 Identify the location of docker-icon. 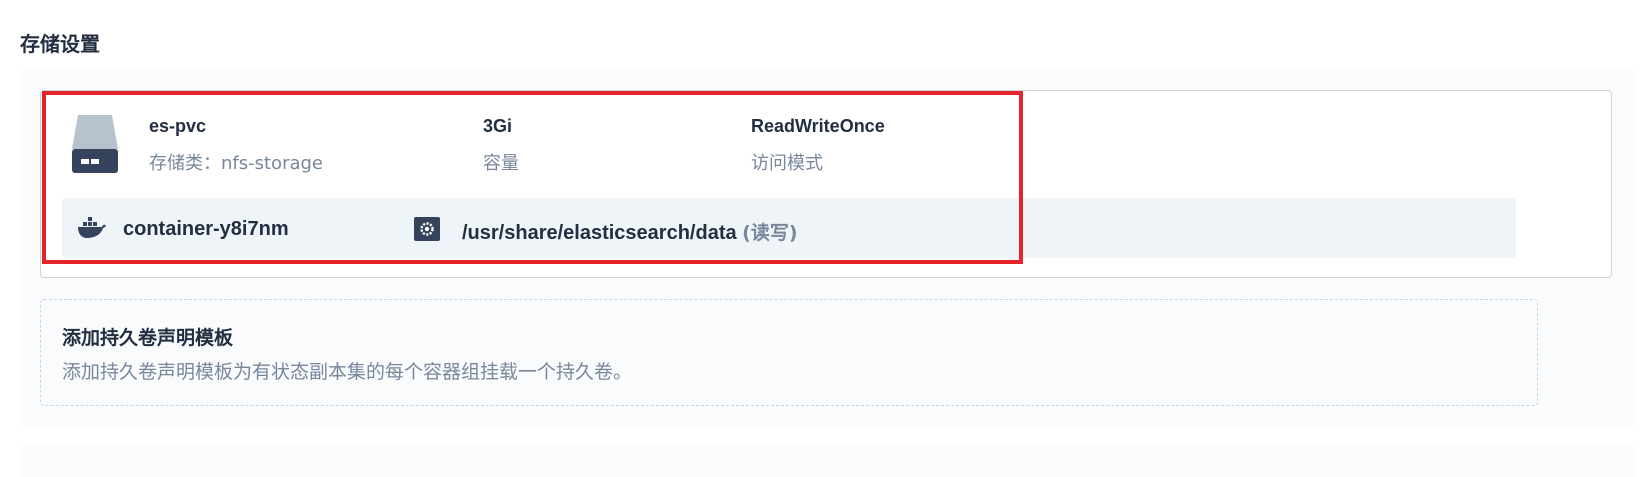
(92, 227).